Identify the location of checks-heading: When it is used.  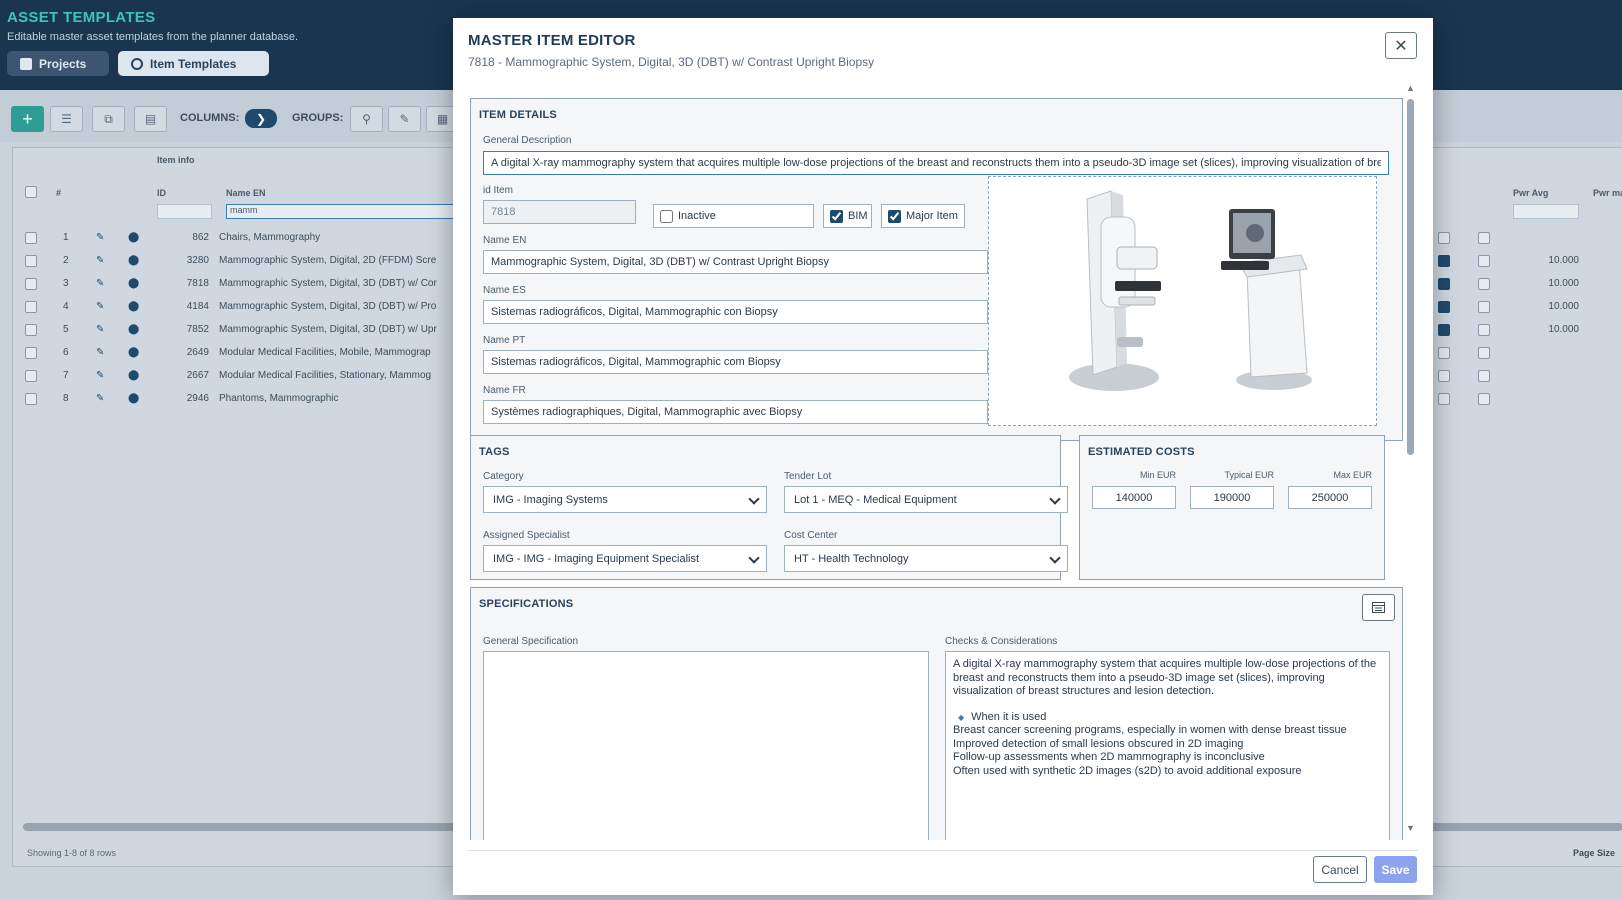
(1009, 716).